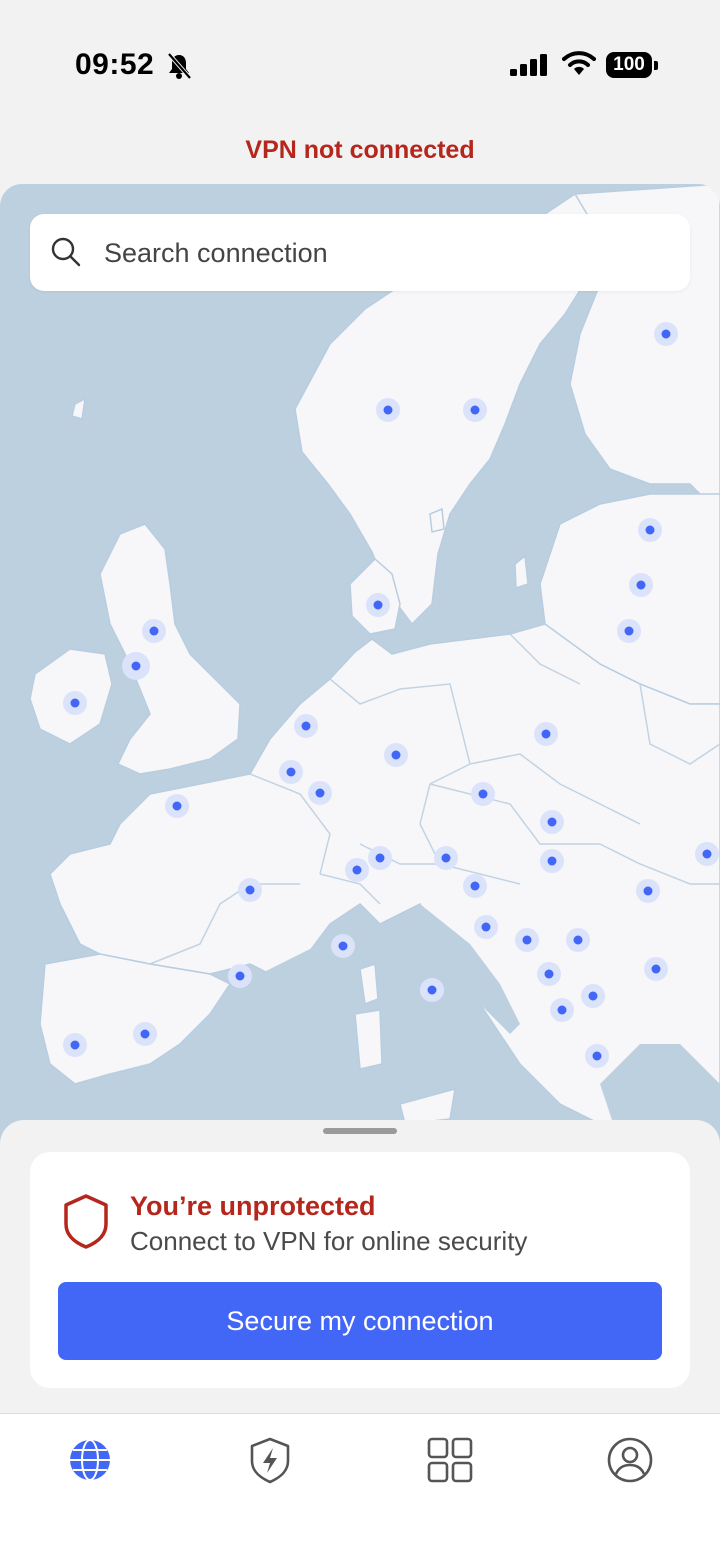  Describe the element at coordinates (528, 65) in the screenshot. I see `cellular-signal-icon` at that location.